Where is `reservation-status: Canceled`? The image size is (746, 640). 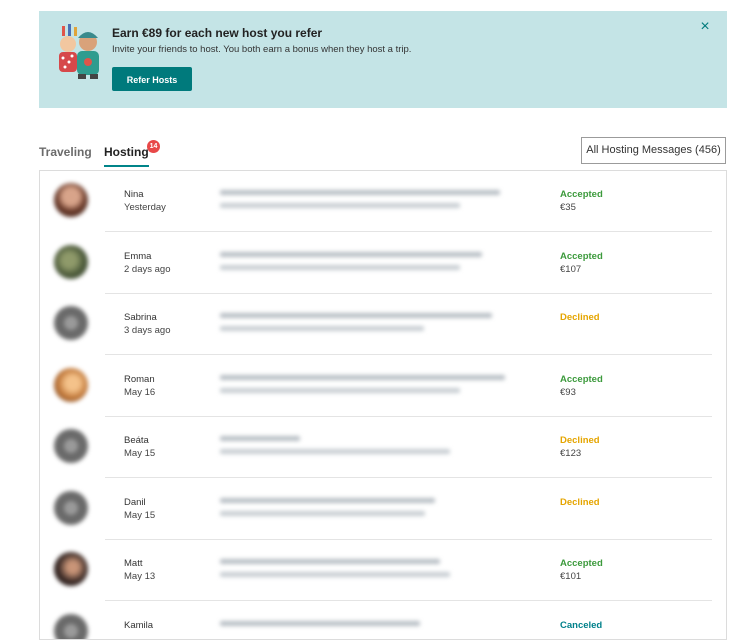 reservation-status: Canceled is located at coordinates (581, 625).